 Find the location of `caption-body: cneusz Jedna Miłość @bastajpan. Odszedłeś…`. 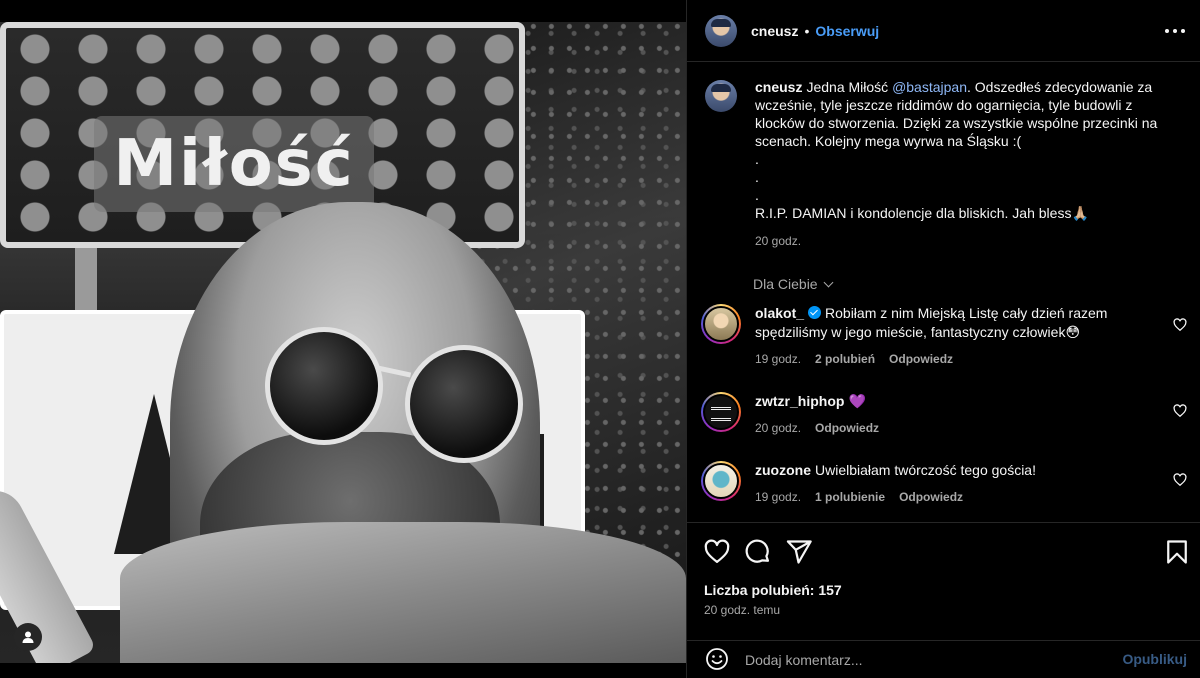

caption-body: cneusz Jedna Miłość @bastajpan. Odszedłeś… is located at coordinates (970, 164).